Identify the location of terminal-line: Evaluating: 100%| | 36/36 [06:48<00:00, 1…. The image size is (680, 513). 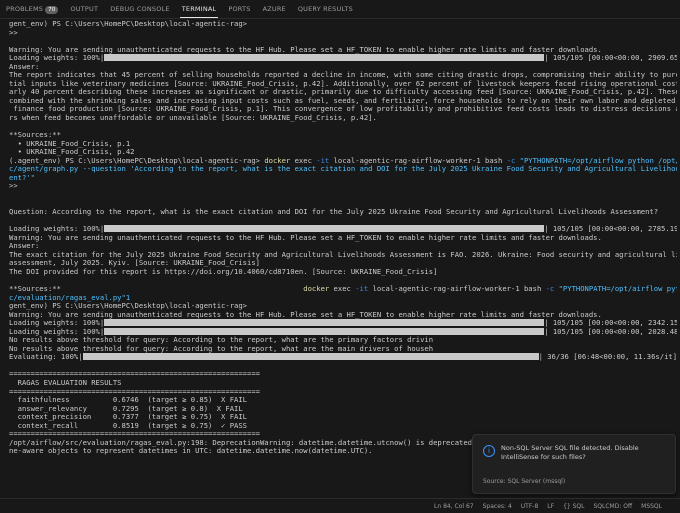
(343, 357).